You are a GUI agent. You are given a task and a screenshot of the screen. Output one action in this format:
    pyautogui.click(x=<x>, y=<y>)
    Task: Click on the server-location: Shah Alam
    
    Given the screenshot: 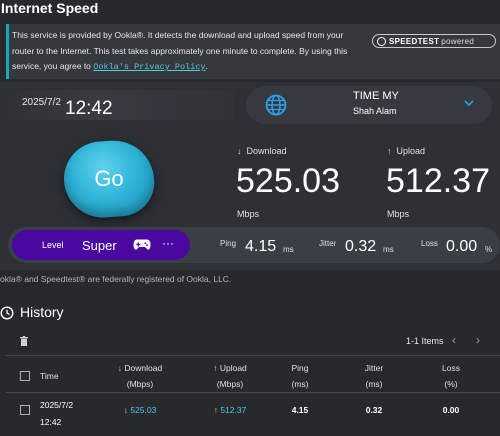 What is the action you would take?
    pyautogui.click(x=375, y=111)
    